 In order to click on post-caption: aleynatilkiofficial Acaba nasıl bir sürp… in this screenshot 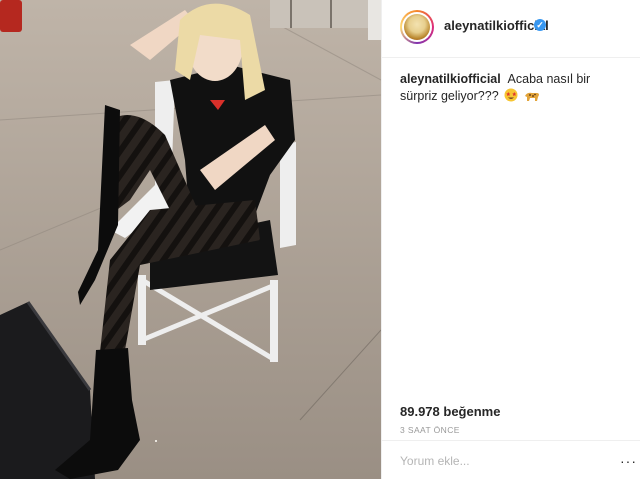, I will do `click(515, 88)`.